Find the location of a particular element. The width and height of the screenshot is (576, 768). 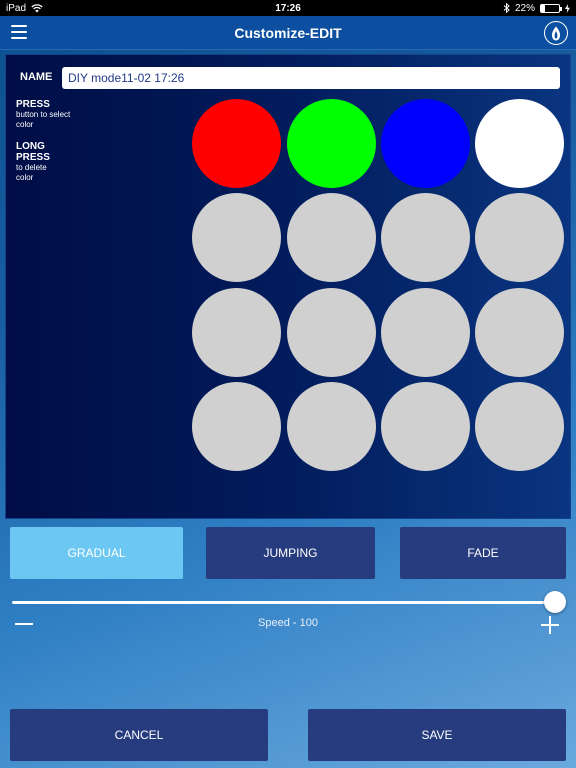

hamburger-menu-icon is located at coordinates (19, 32).